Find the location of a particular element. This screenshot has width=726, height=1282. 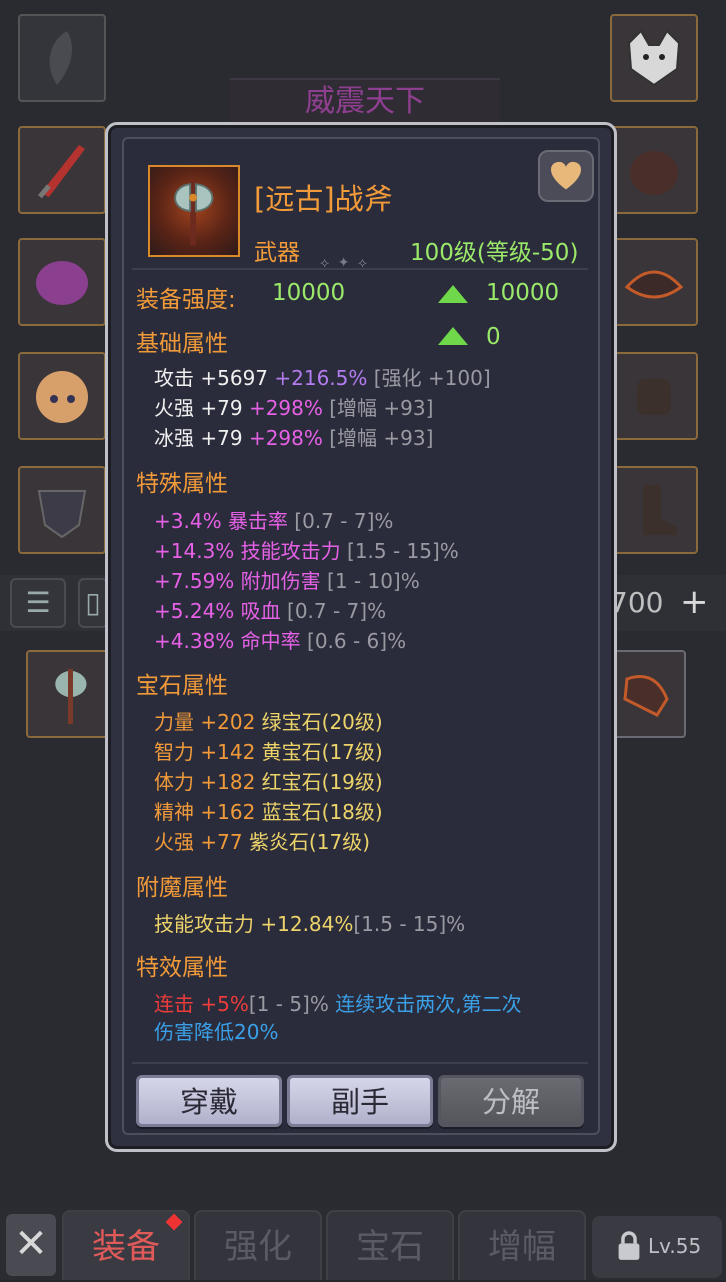

item-type: 武器 is located at coordinates (277, 253).